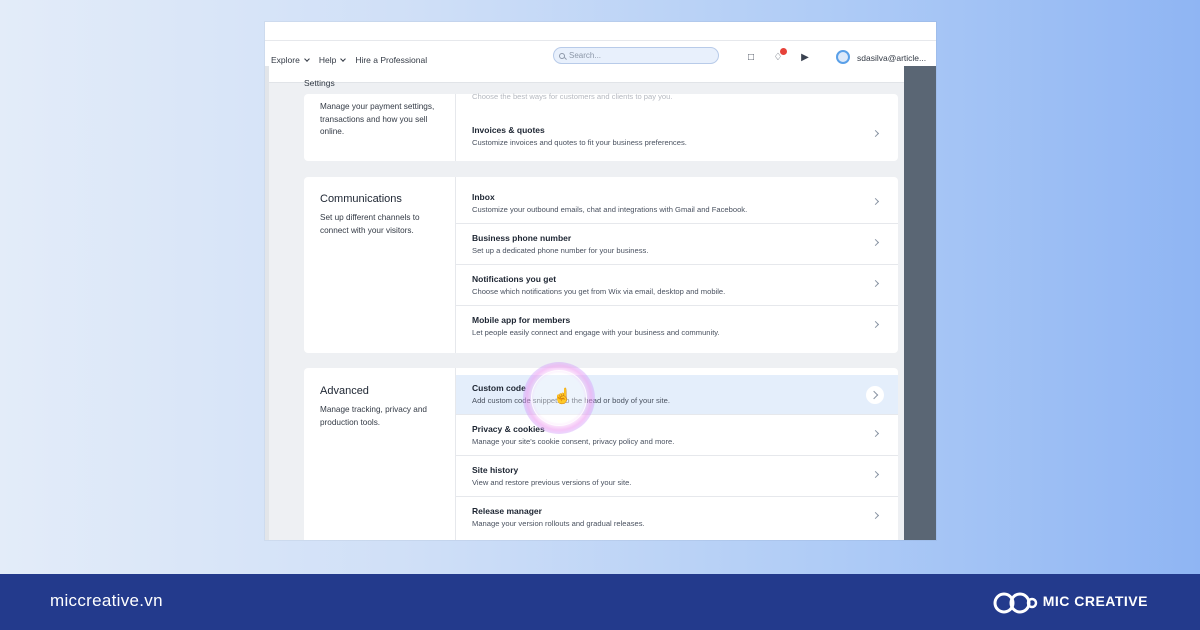  What do you see at coordinates (106, 601) in the screenshot?
I see `footer-website: miccreative.vn` at bounding box center [106, 601].